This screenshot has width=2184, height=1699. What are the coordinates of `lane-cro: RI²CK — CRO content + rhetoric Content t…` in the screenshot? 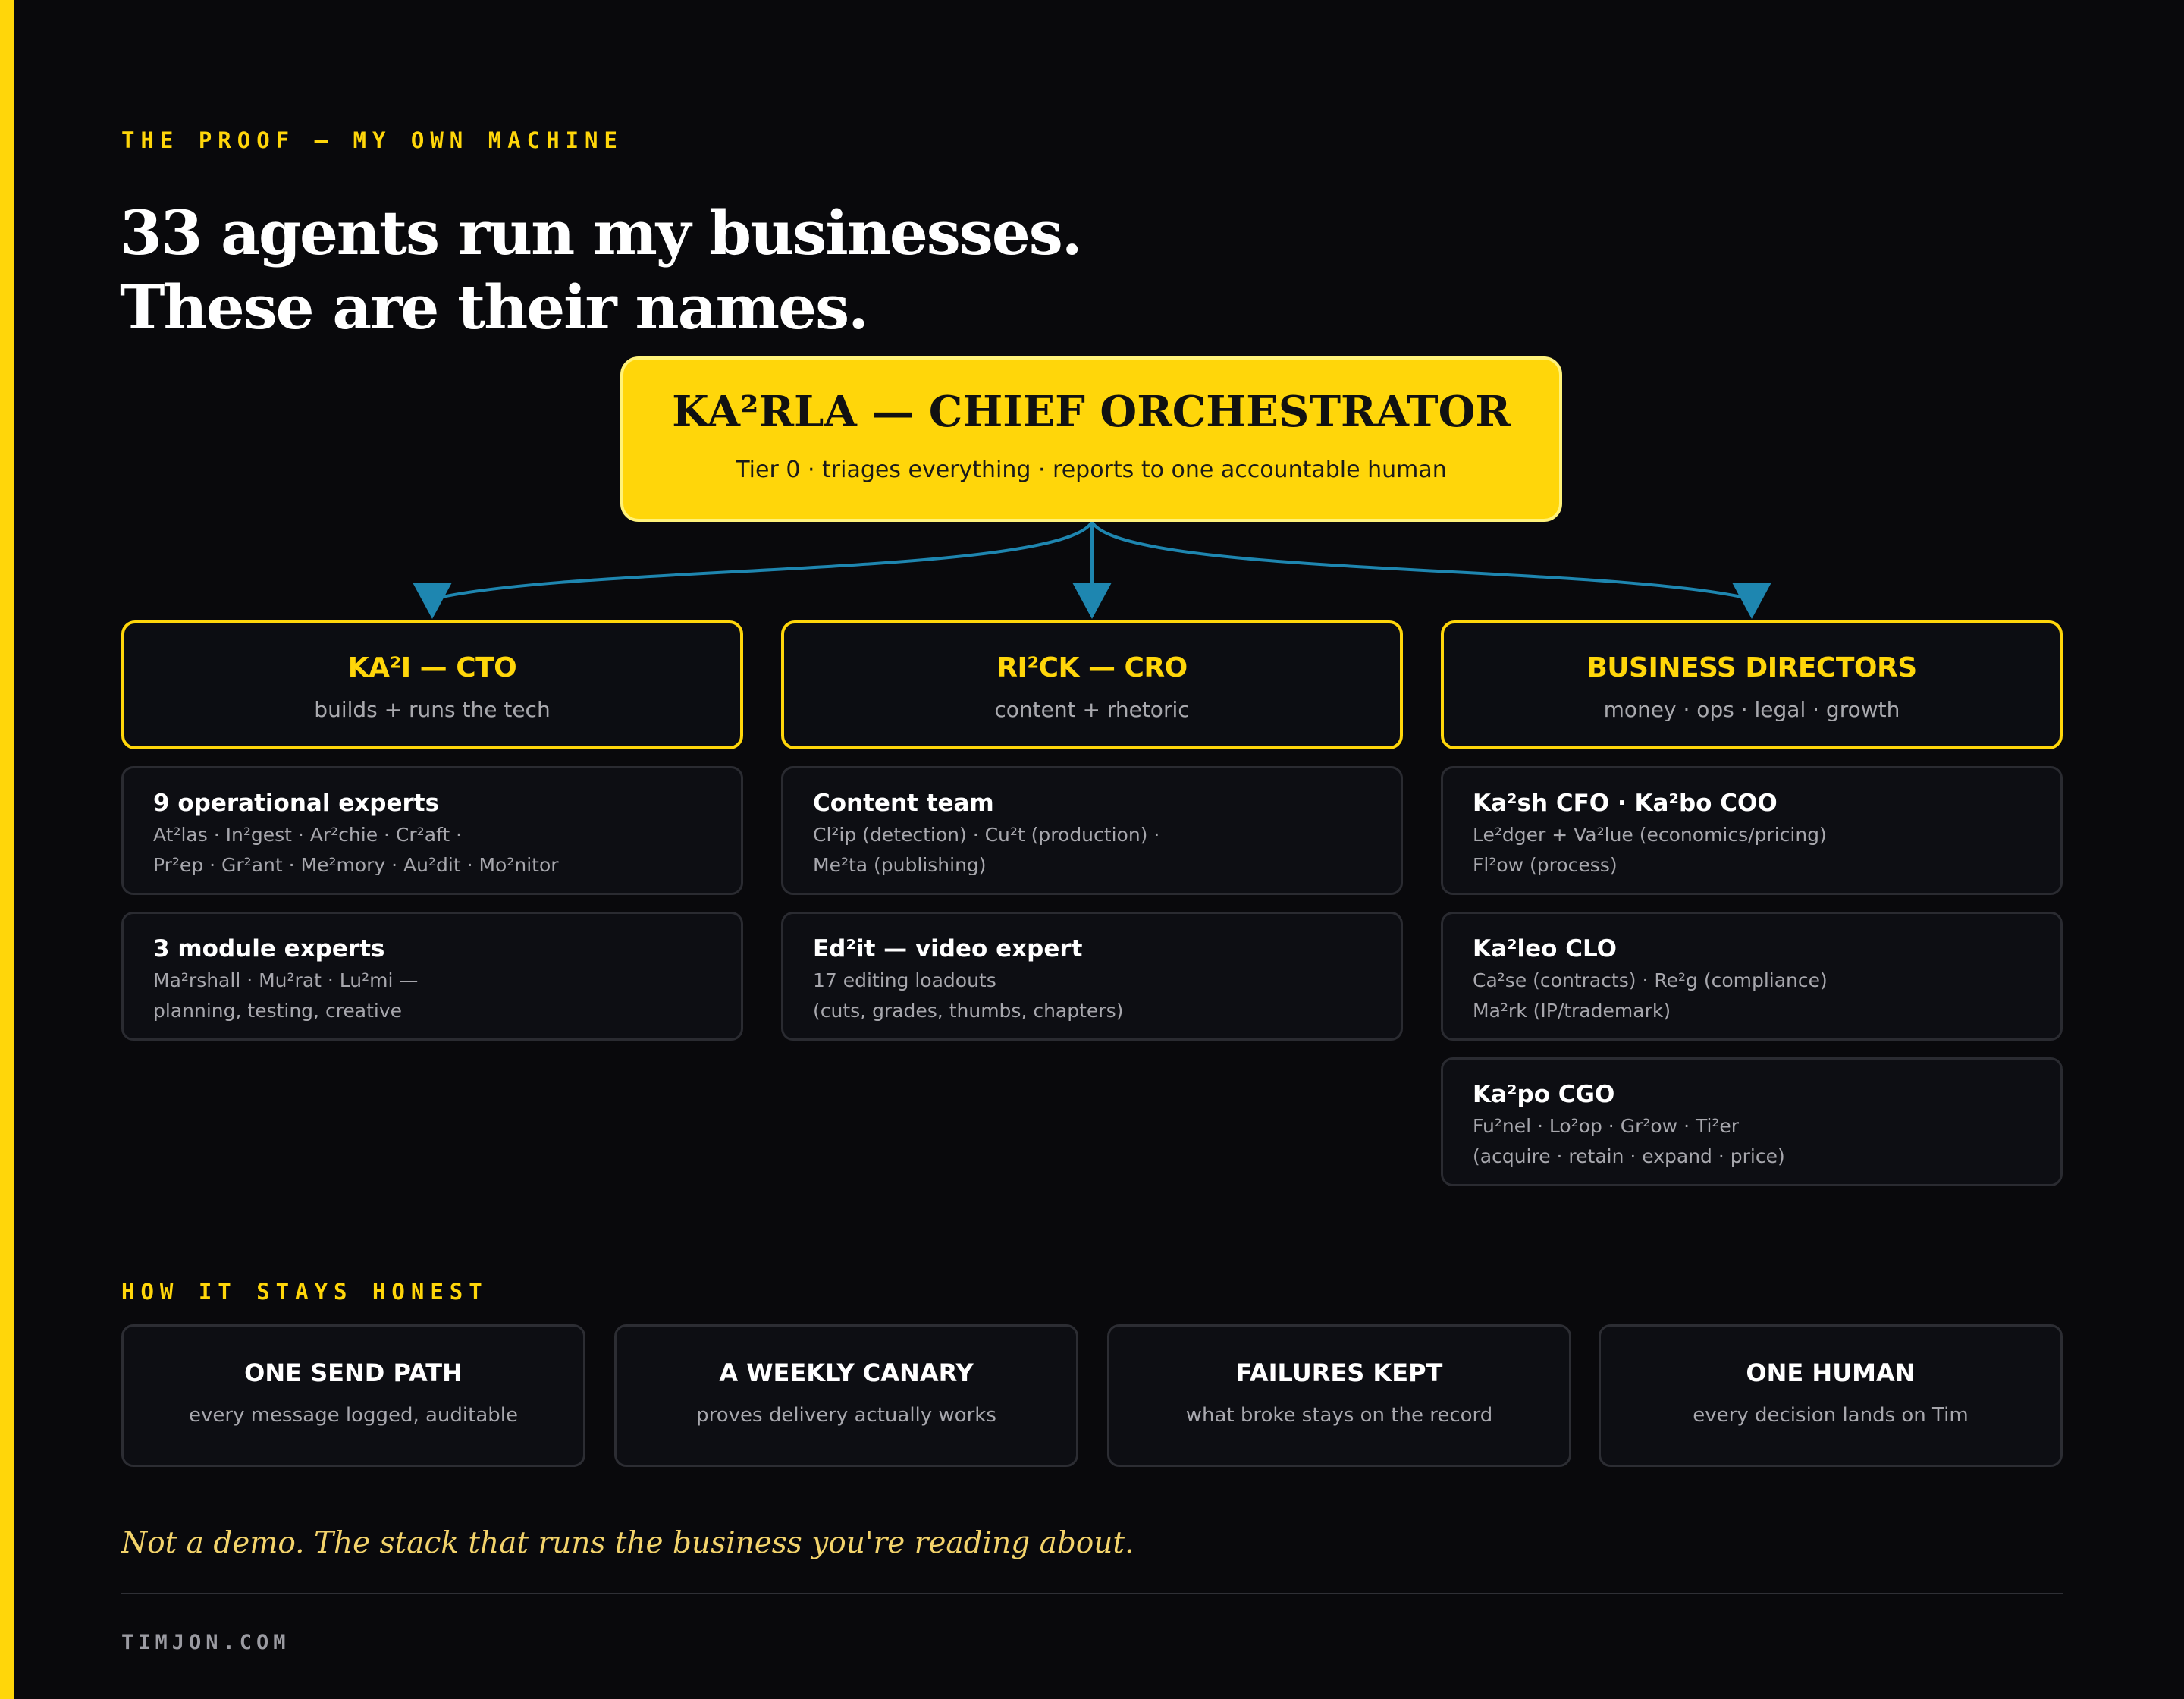 It's located at (1092, 830).